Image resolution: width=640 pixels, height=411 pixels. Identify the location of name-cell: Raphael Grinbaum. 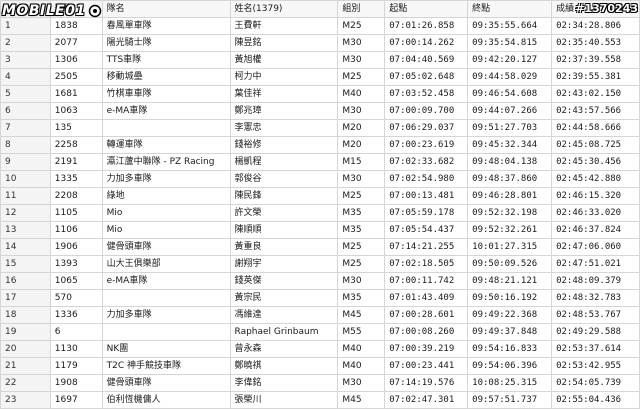
(284, 332).